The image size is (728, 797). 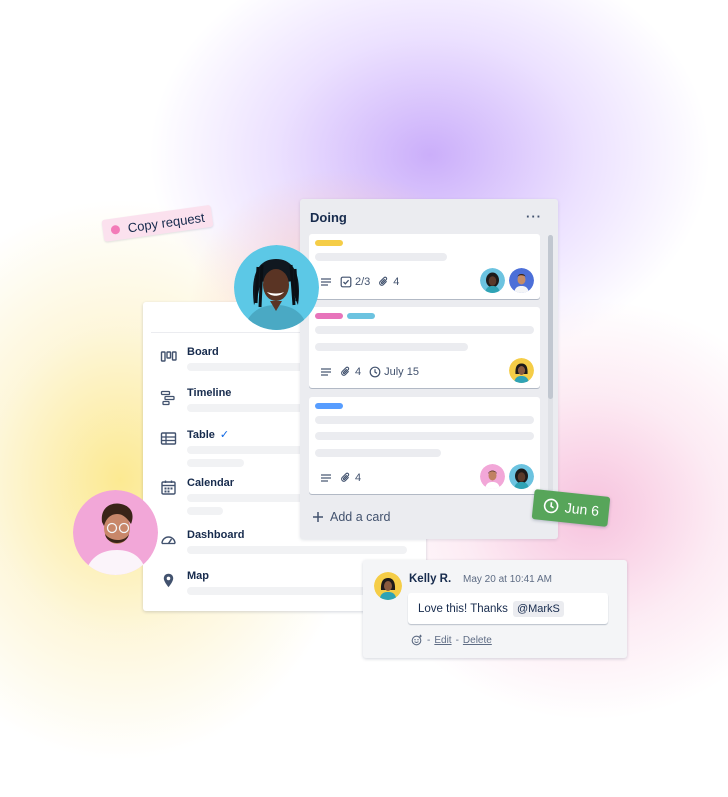 I want to click on tag-dot, so click(x=115, y=229).